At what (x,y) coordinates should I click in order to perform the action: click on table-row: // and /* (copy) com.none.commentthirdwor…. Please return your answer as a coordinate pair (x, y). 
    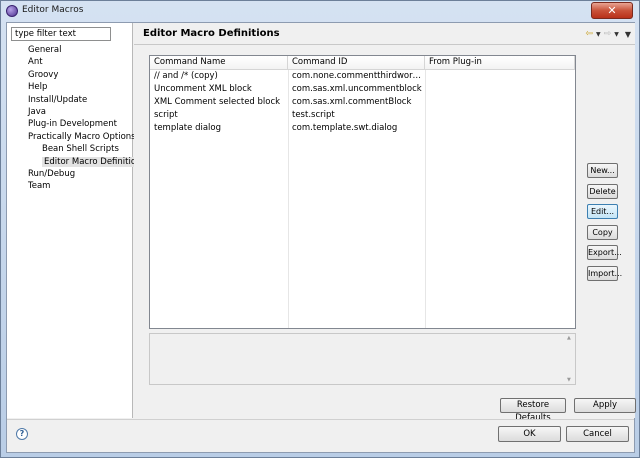
    Looking at the image, I should click on (362, 76).